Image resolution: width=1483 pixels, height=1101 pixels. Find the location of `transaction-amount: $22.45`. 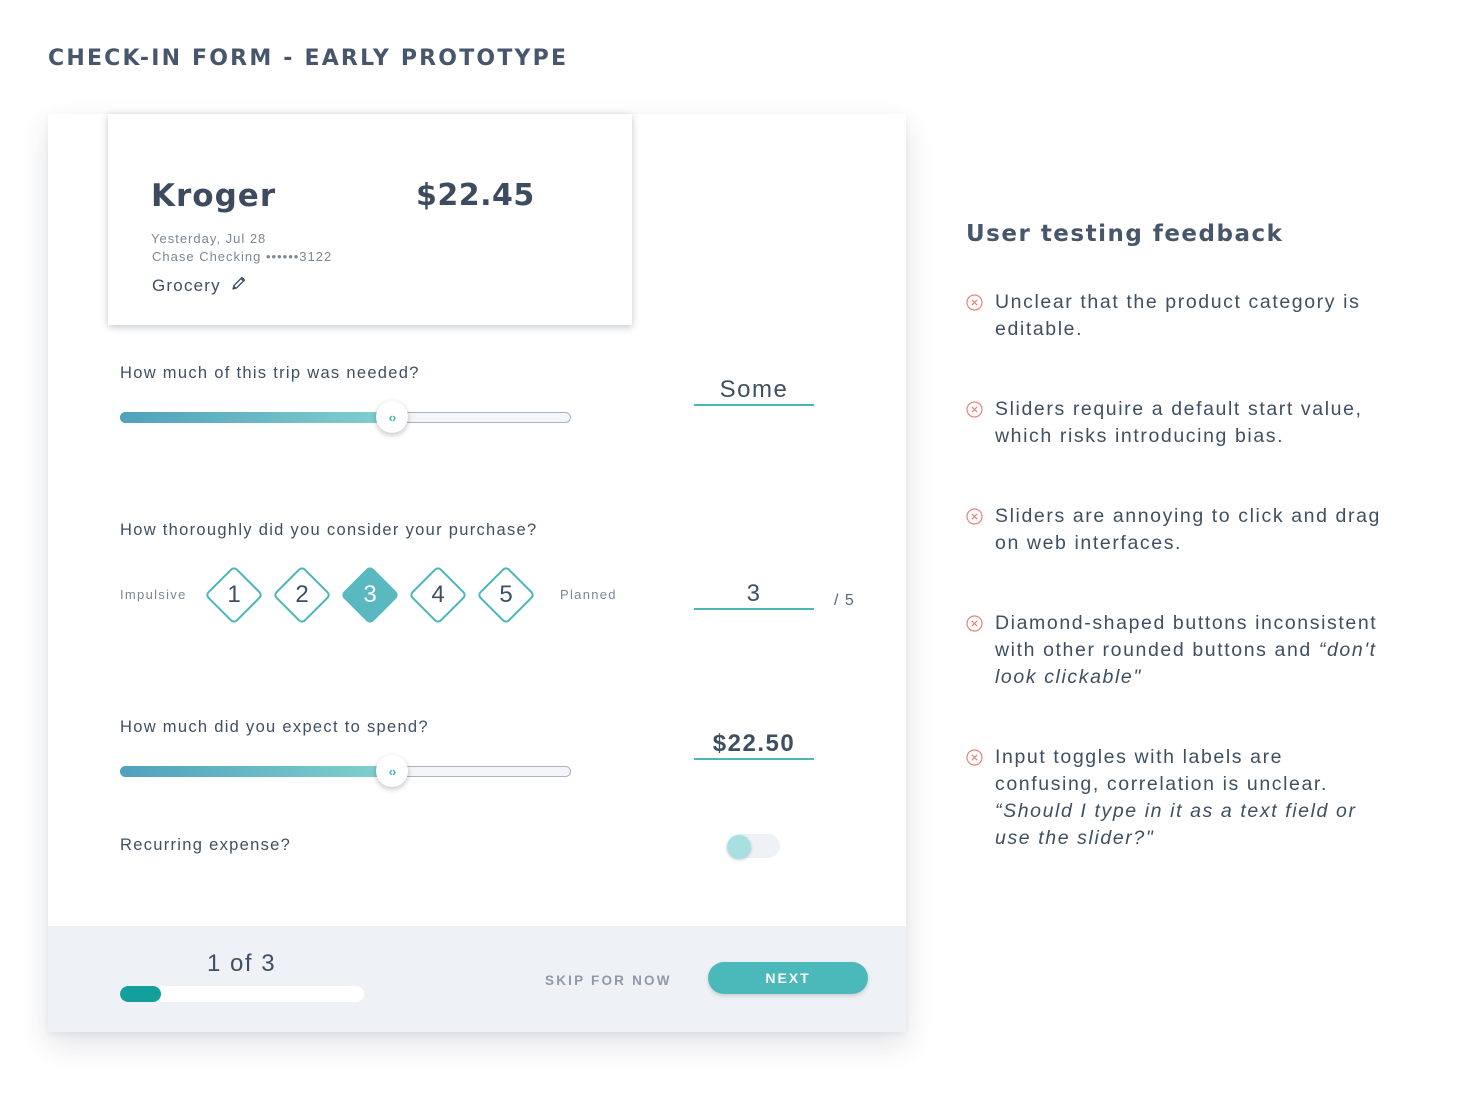

transaction-amount: $22.45 is located at coordinates (475, 195).